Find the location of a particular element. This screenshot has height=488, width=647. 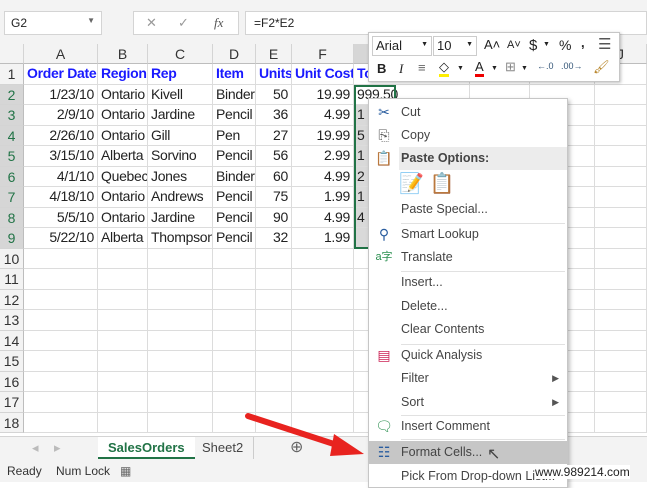

column-header: E is located at coordinates (274, 54).